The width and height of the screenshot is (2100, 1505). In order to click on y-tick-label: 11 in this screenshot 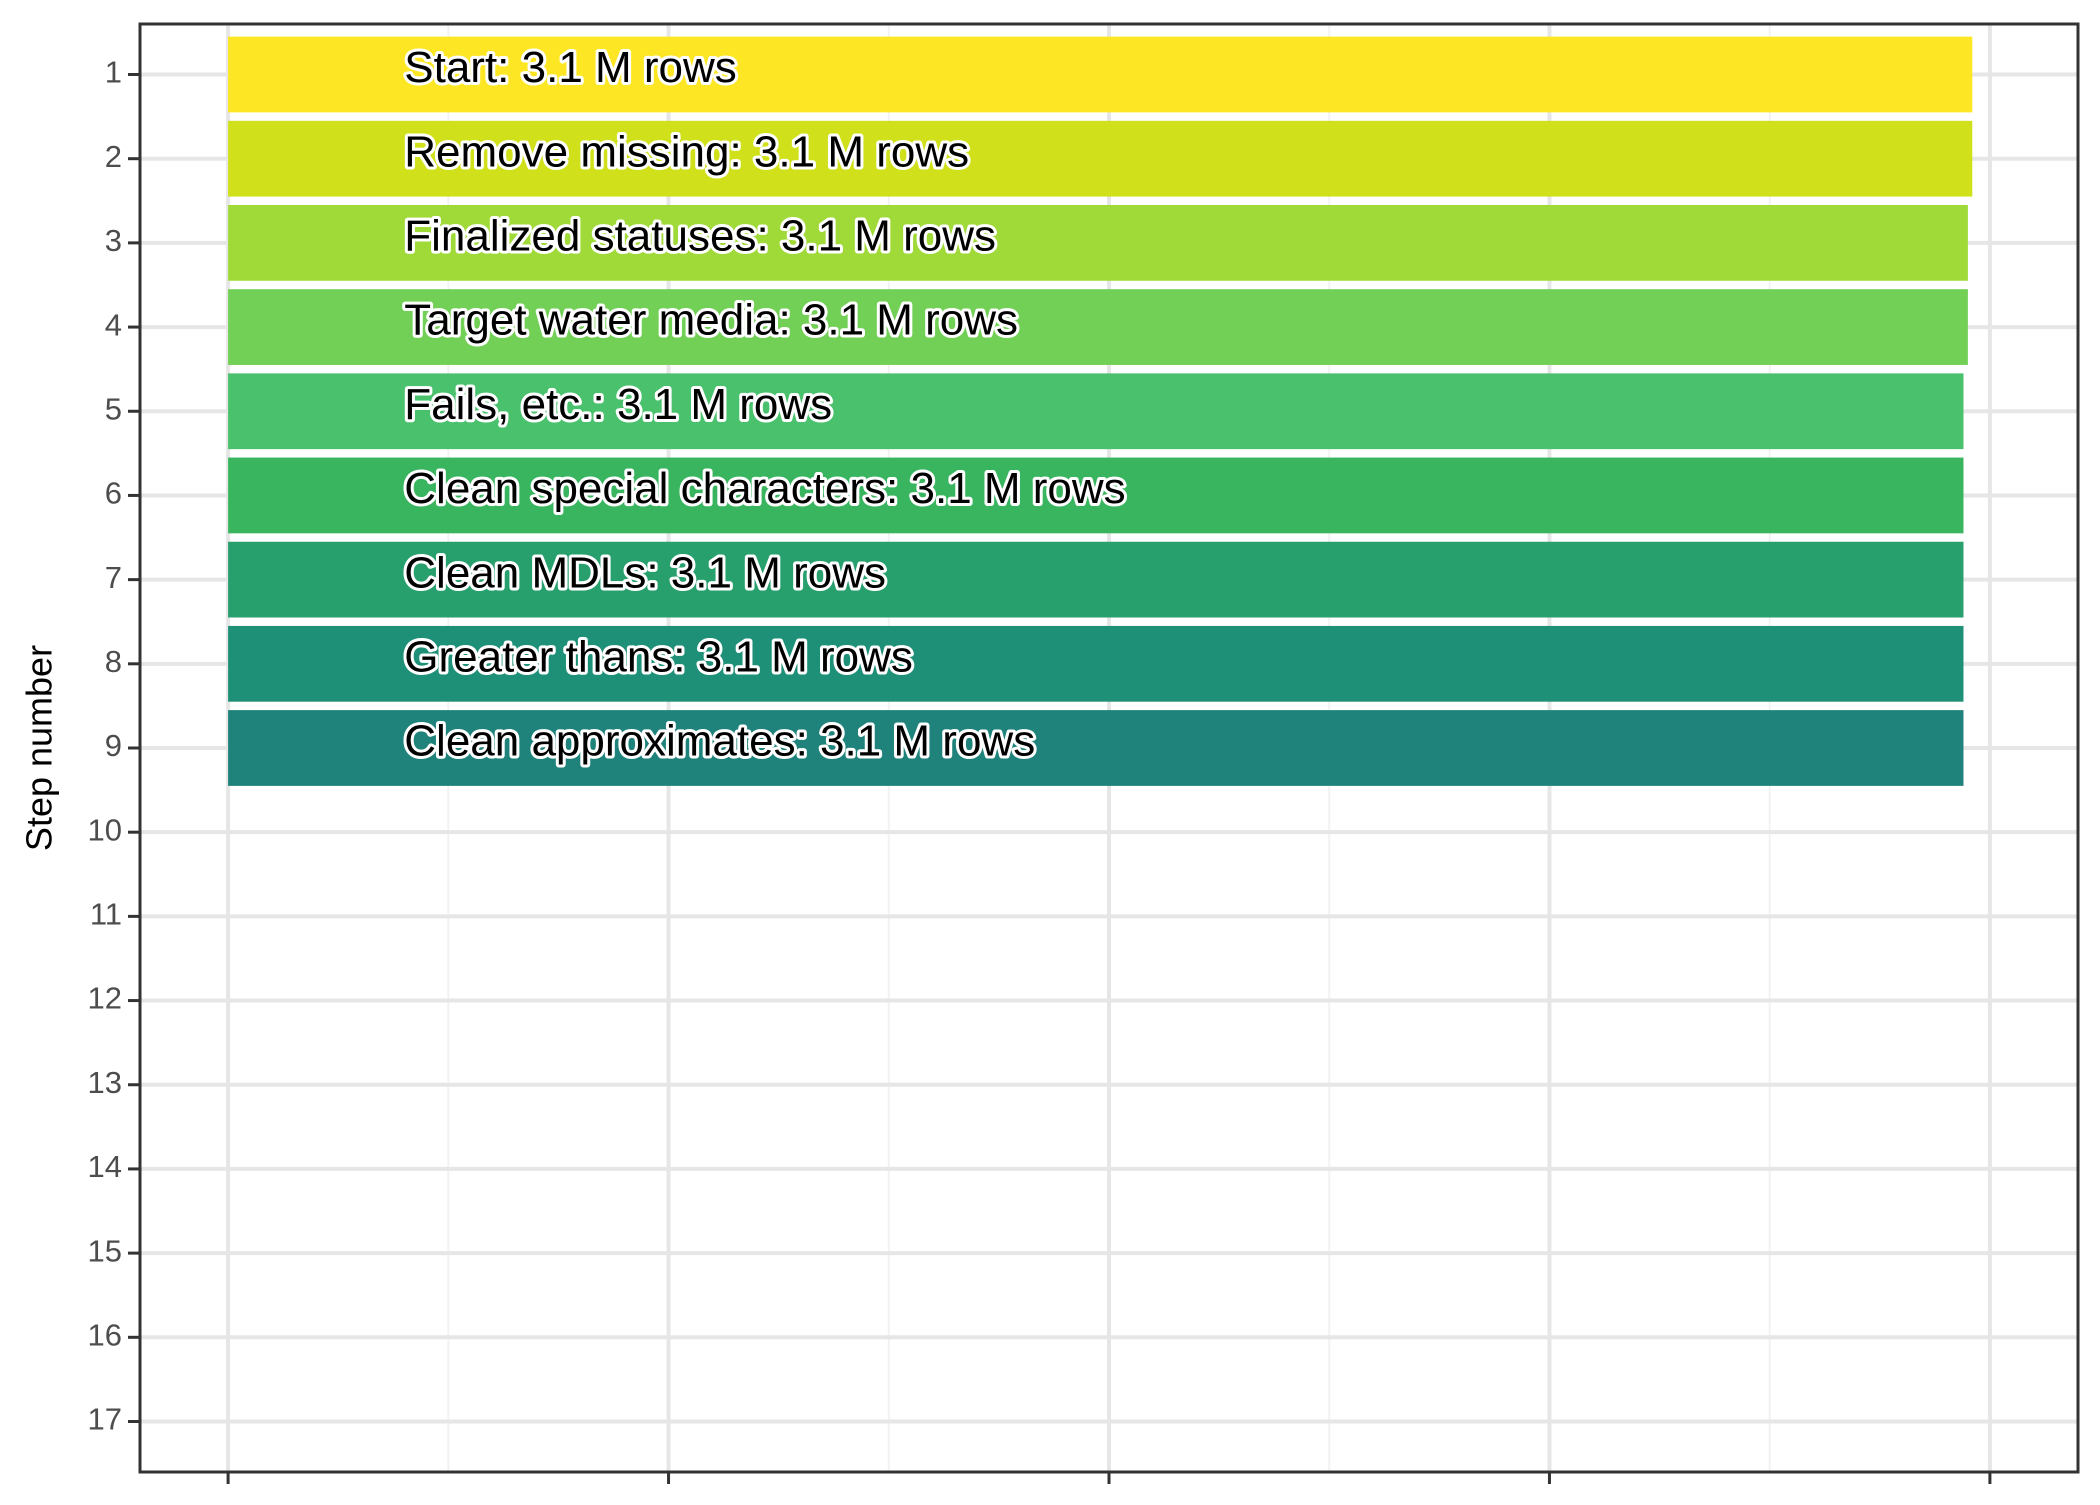, I will do `click(106, 914)`.